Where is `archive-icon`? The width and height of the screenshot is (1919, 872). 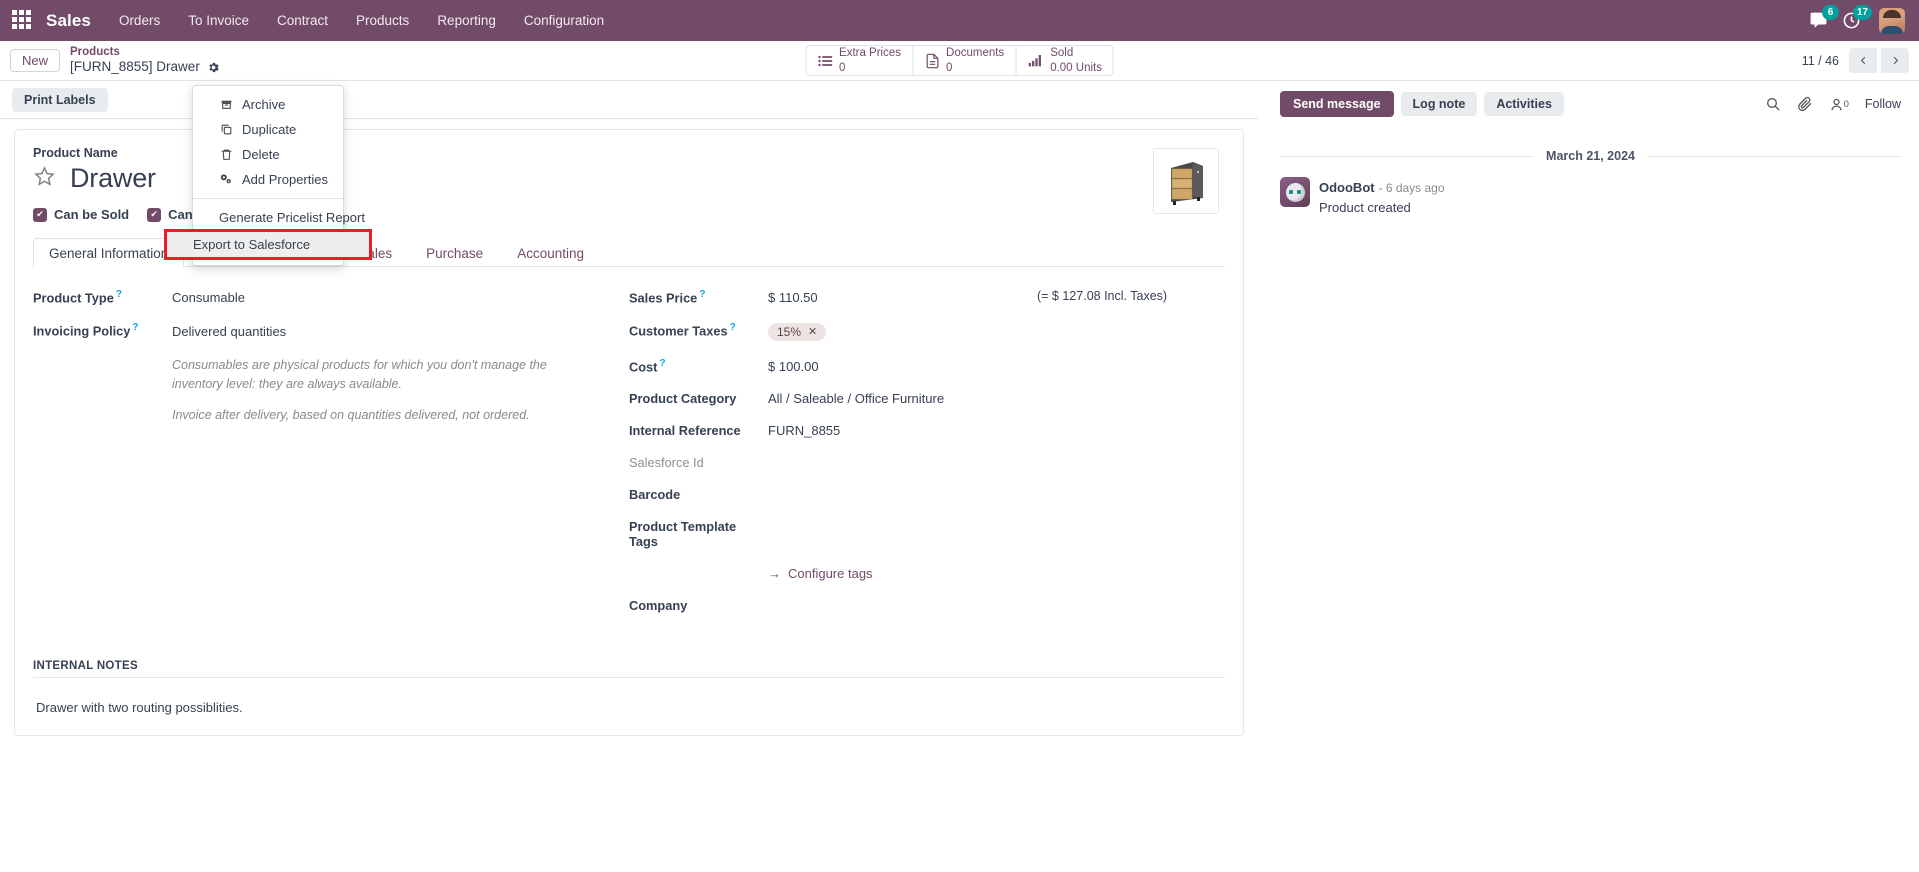 archive-icon is located at coordinates (226, 104).